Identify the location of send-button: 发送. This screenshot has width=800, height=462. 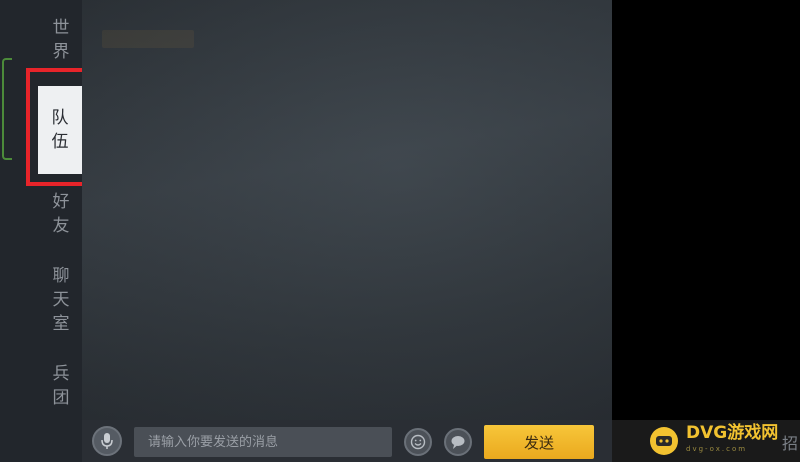
(539, 442).